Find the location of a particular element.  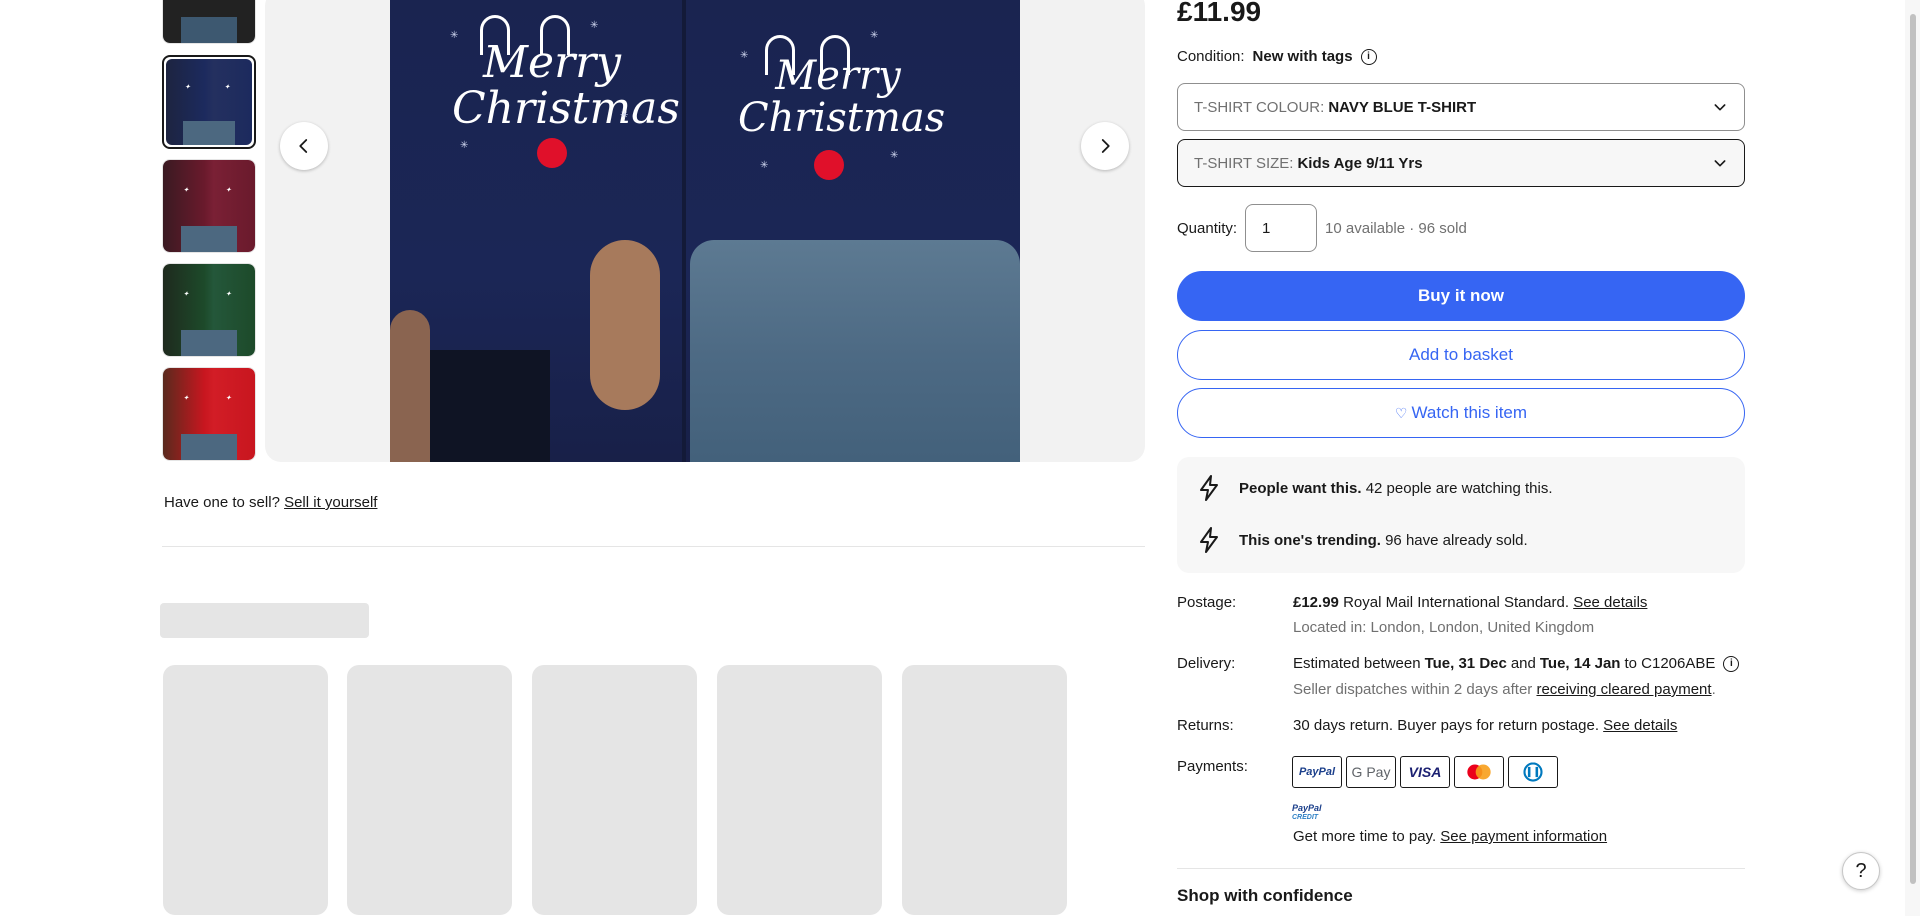

gallery-thumbnail-green: ✦ ✦ is located at coordinates (209, 310).